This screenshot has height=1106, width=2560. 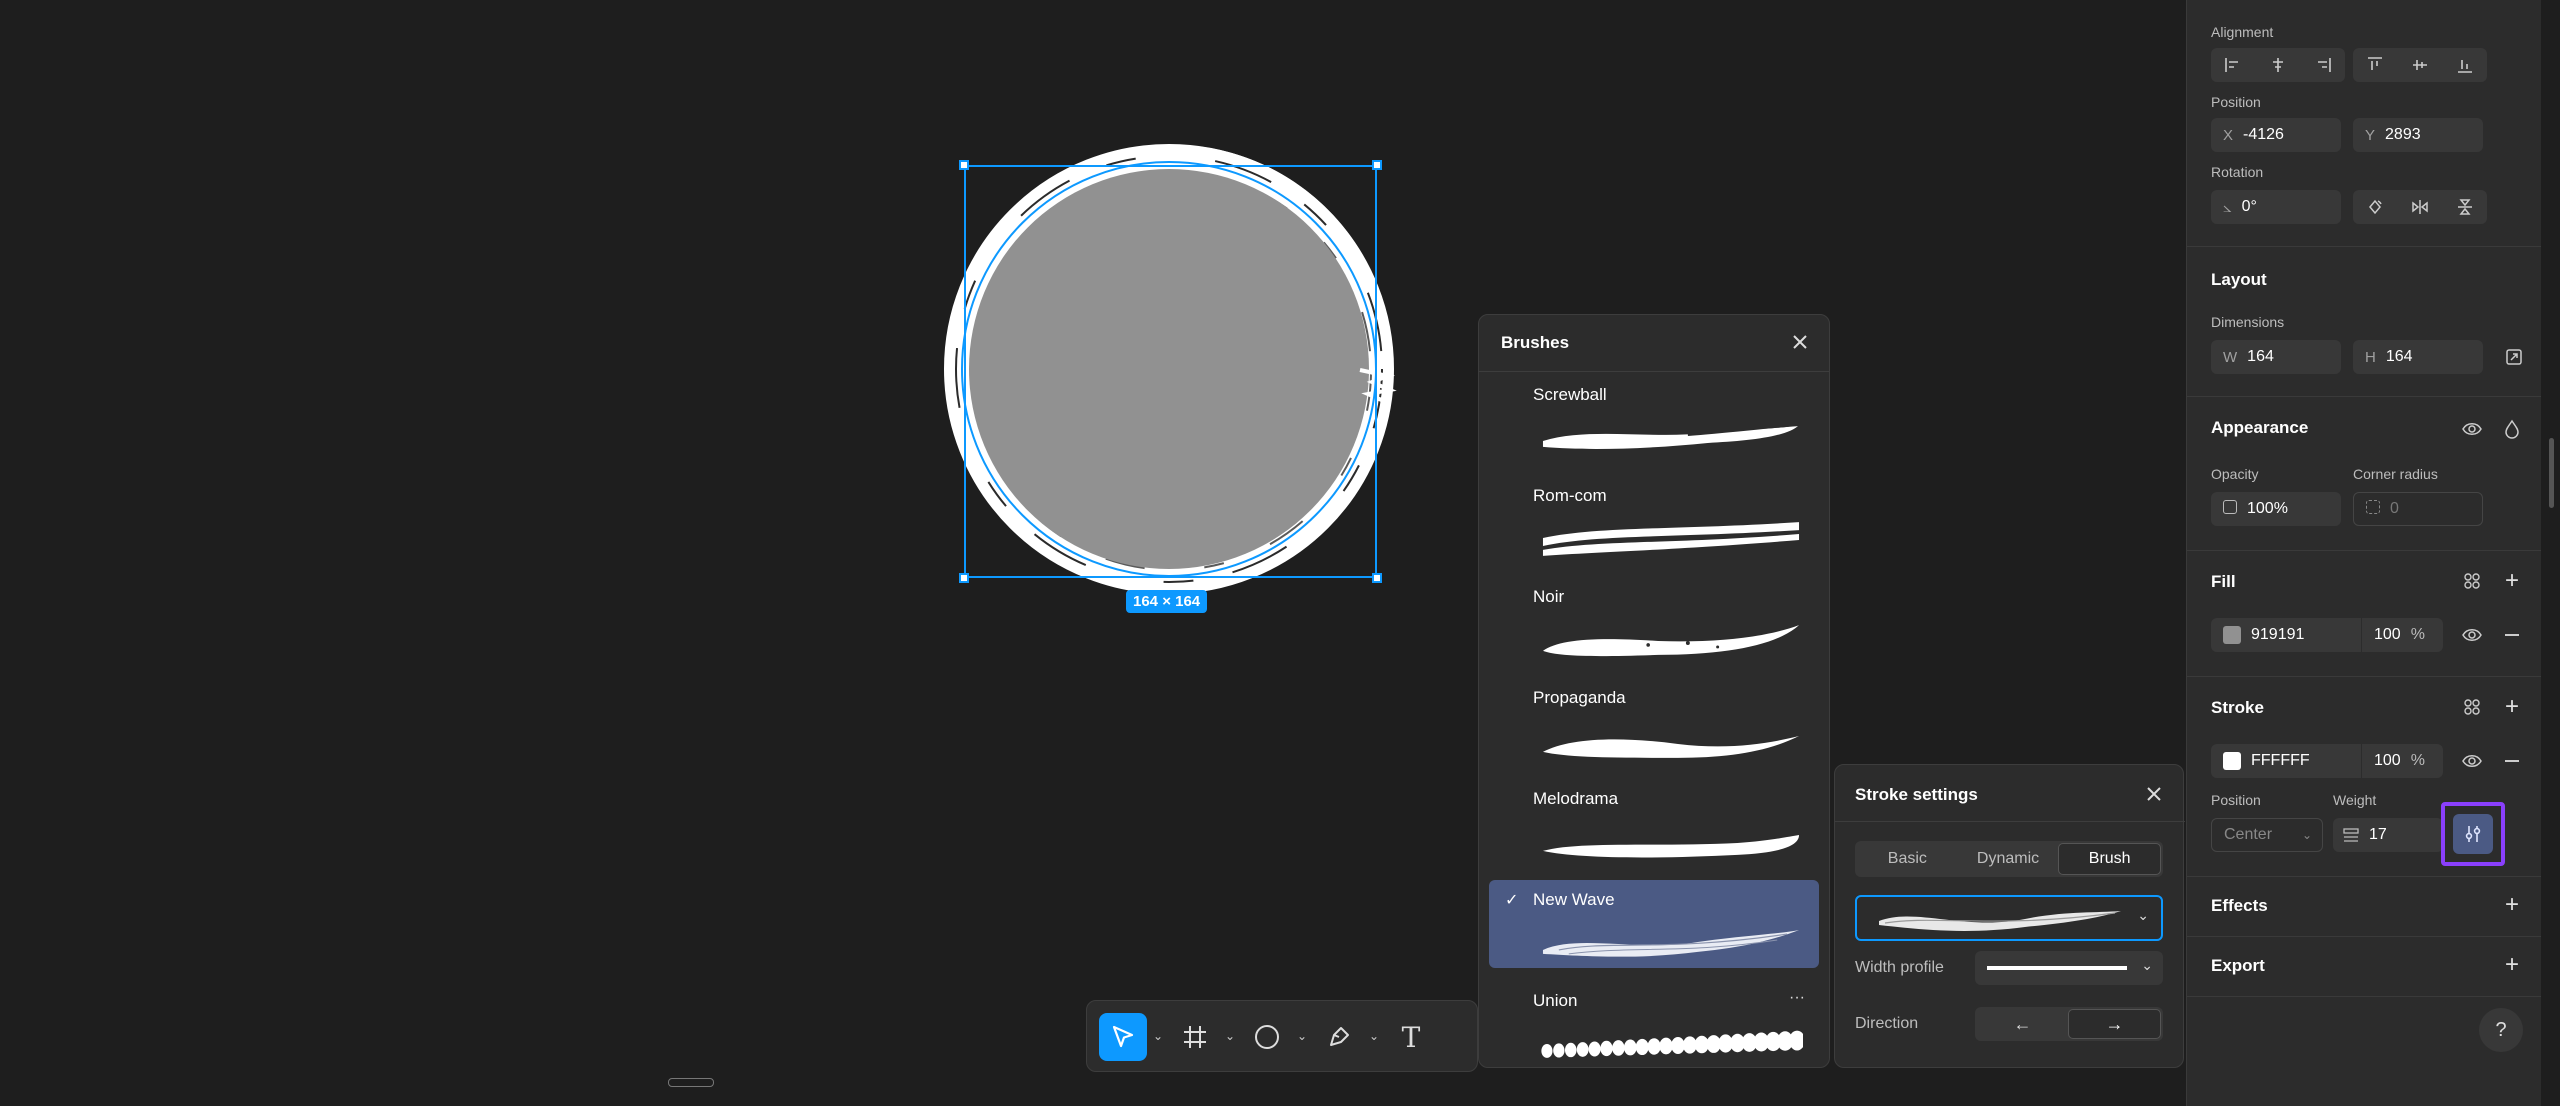 What do you see at coordinates (2472, 581) in the screenshot?
I see `fill-styles-button` at bounding box center [2472, 581].